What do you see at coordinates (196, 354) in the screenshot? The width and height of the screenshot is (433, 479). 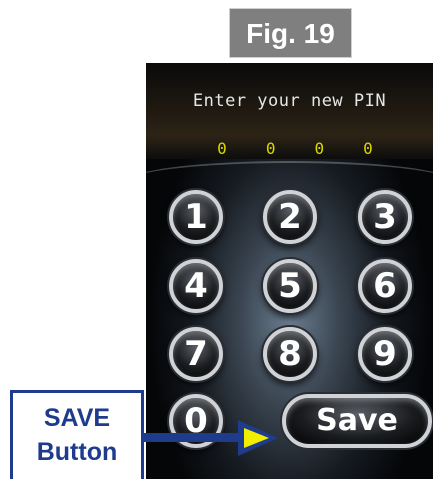 I see `keypad-key-7: 7` at bounding box center [196, 354].